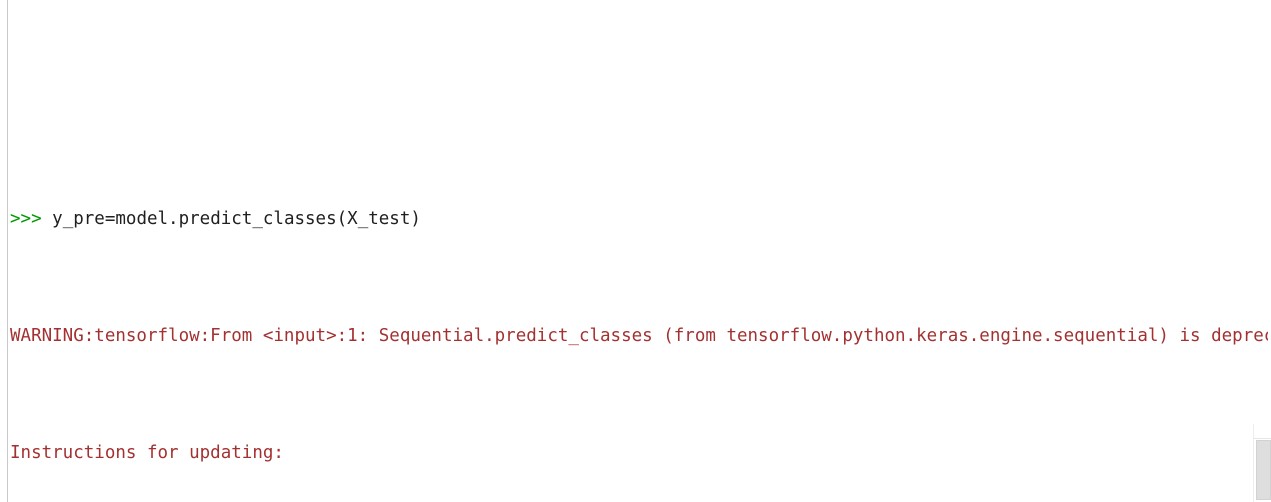 The height and width of the screenshot is (502, 1271). I want to click on clipped-previous-line, so click(639, 113).